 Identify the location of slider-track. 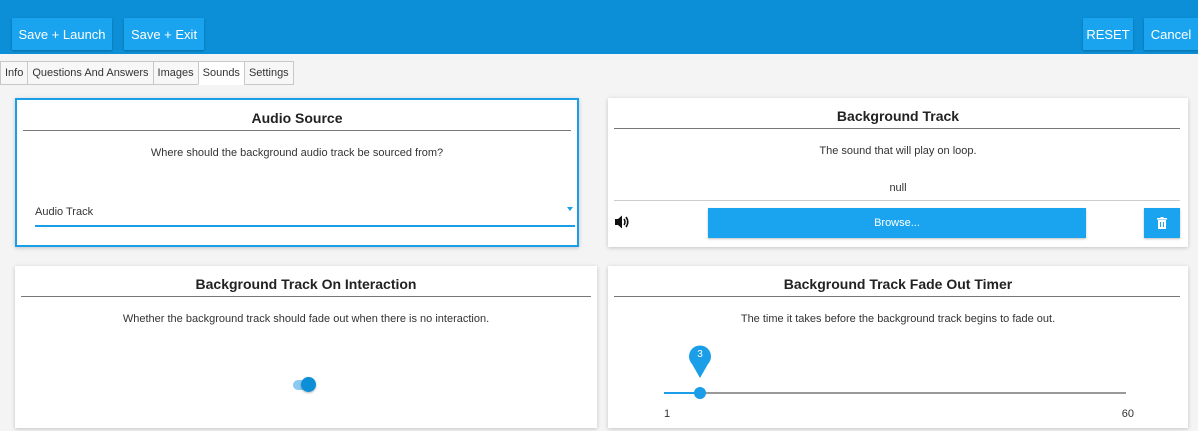
(895, 393).